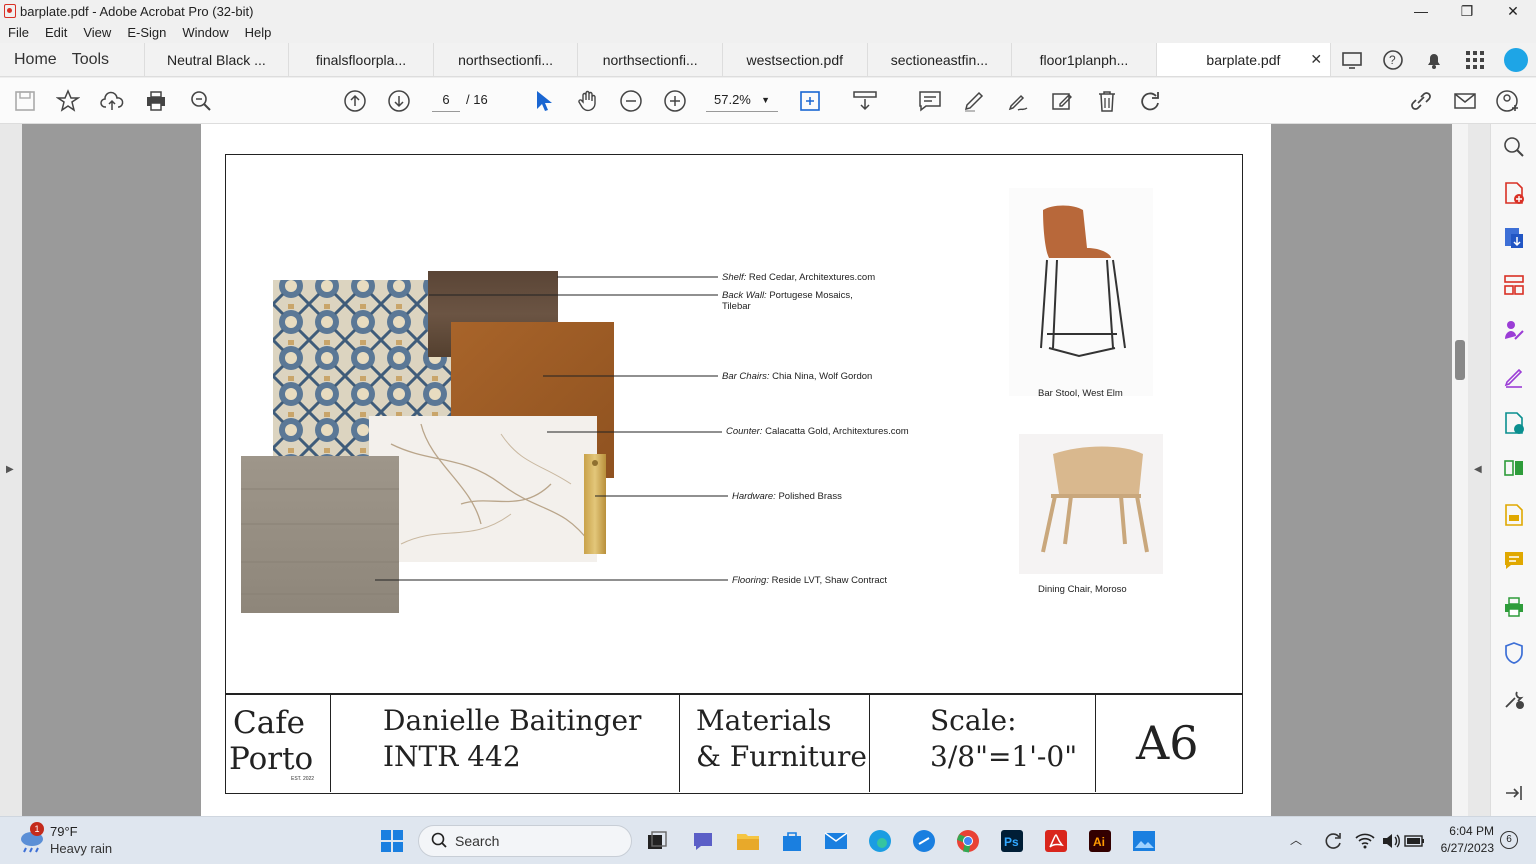 Image resolution: width=1536 pixels, height=864 pixels. What do you see at coordinates (1062, 101) in the screenshot?
I see `fill-sign-icon` at bounding box center [1062, 101].